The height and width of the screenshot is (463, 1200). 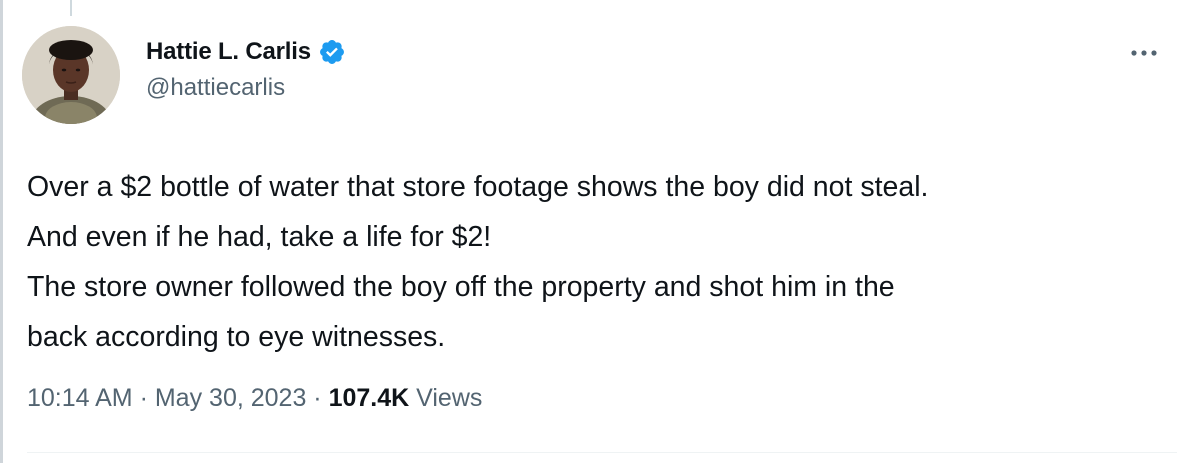 I want to click on divider, so click(x=602, y=452).